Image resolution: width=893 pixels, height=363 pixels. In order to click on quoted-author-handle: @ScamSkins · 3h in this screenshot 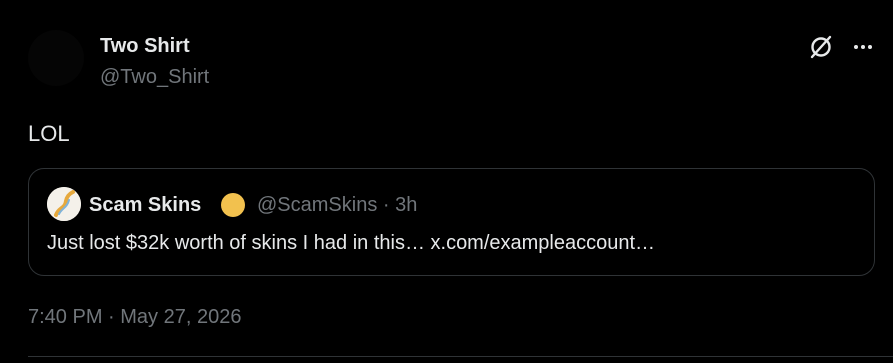, I will do `click(337, 205)`.